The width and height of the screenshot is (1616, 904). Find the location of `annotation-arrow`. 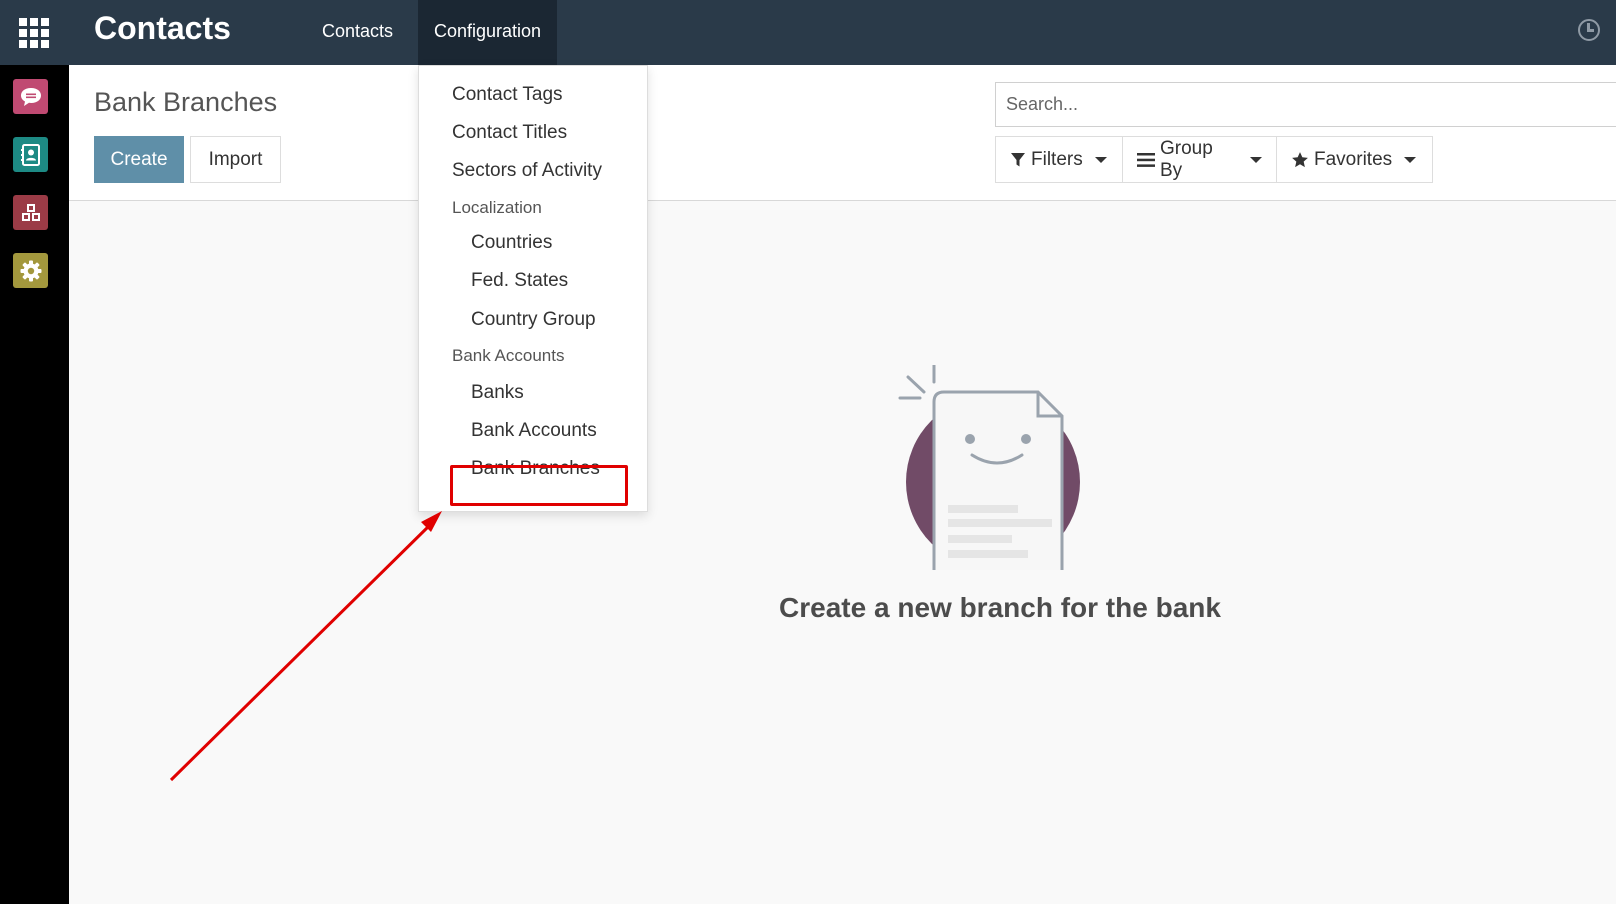

annotation-arrow is located at coordinates (305, 646).